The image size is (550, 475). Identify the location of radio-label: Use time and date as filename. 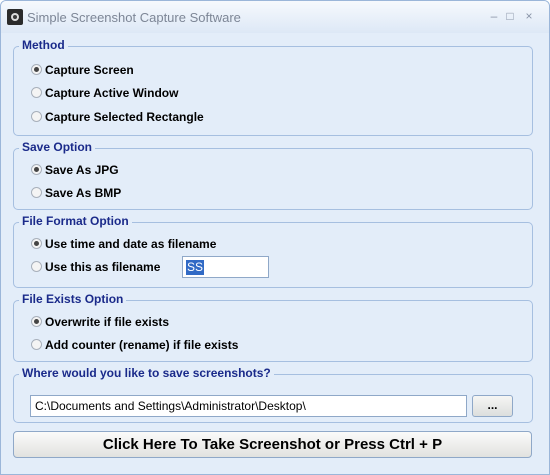
(131, 244).